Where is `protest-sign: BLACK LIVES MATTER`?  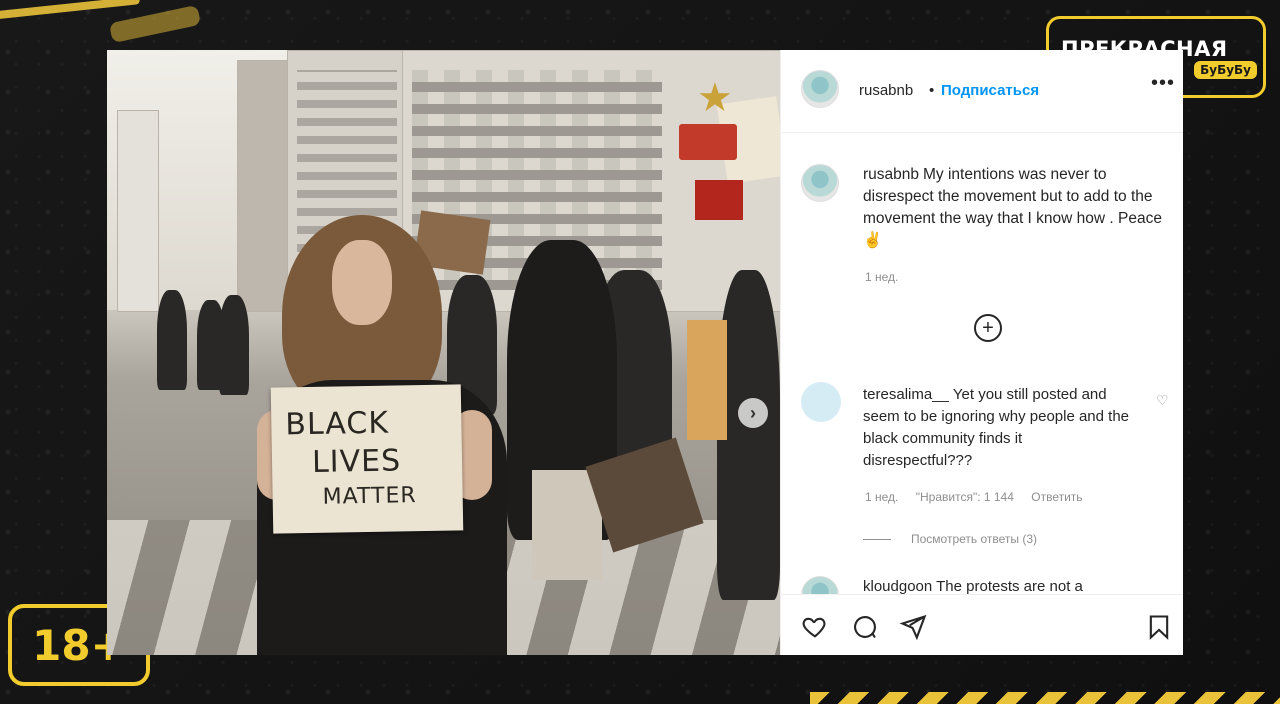
protest-sign: BLACK LIVES MATTER is located at coordinates (367, 459).